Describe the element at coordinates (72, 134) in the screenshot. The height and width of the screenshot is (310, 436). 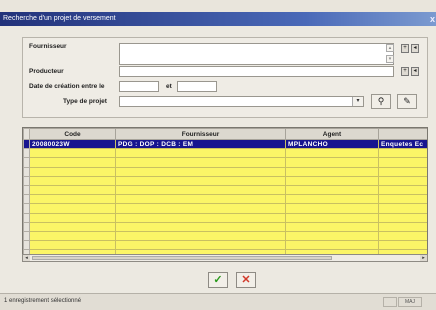
I see `column-header-code: Code` at that location.